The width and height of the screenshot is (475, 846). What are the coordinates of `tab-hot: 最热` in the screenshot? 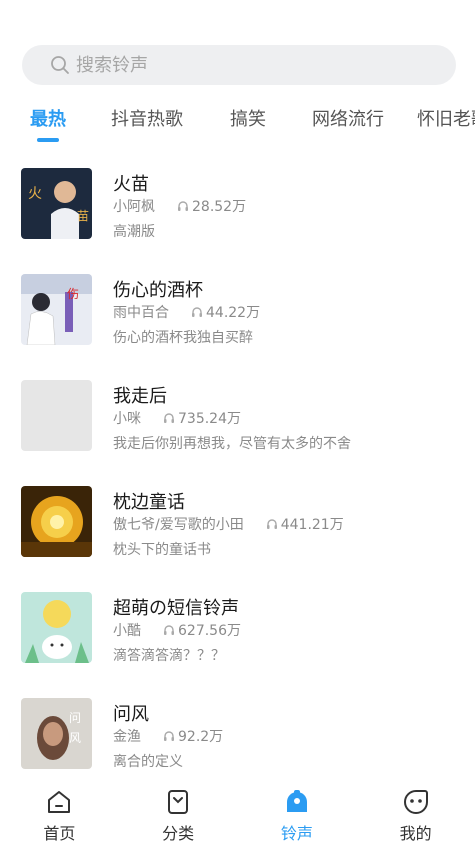 It's located at (48, 120).